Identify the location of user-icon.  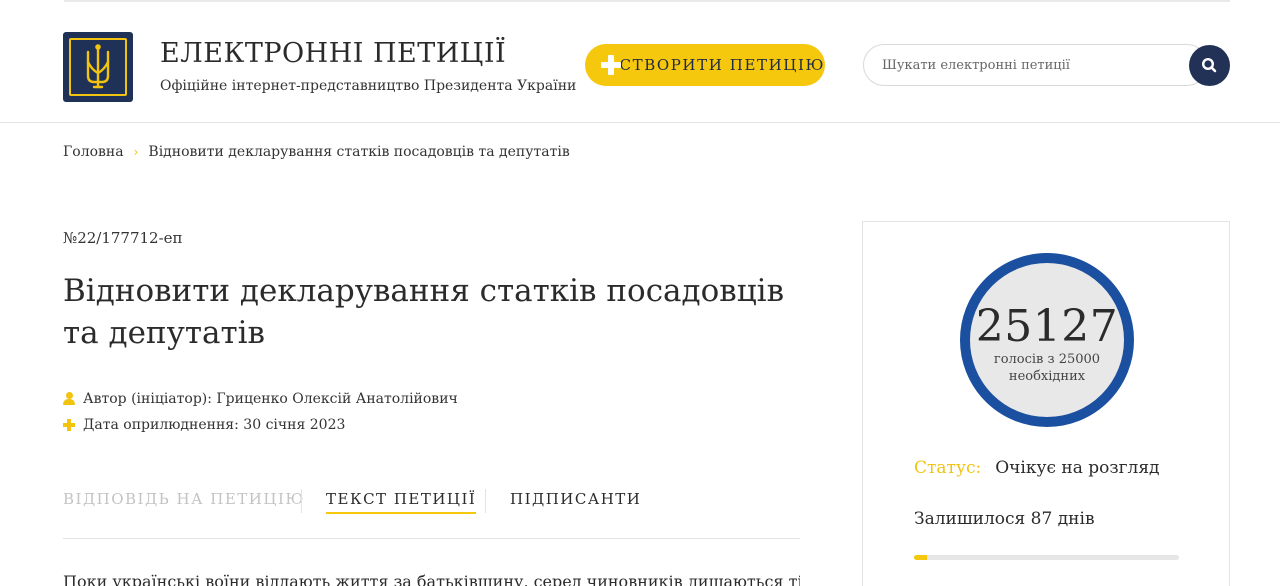
(69, 399).